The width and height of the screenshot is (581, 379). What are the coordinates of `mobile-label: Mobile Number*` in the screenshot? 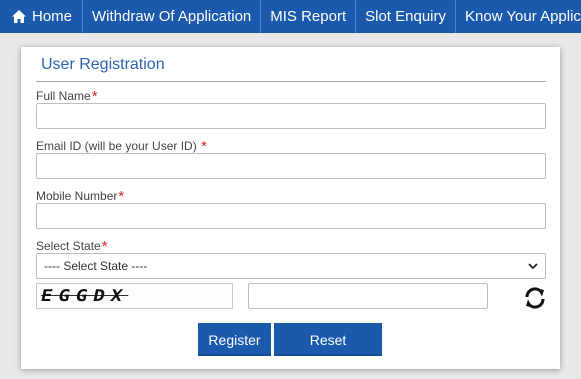 It's located at (80, 196).